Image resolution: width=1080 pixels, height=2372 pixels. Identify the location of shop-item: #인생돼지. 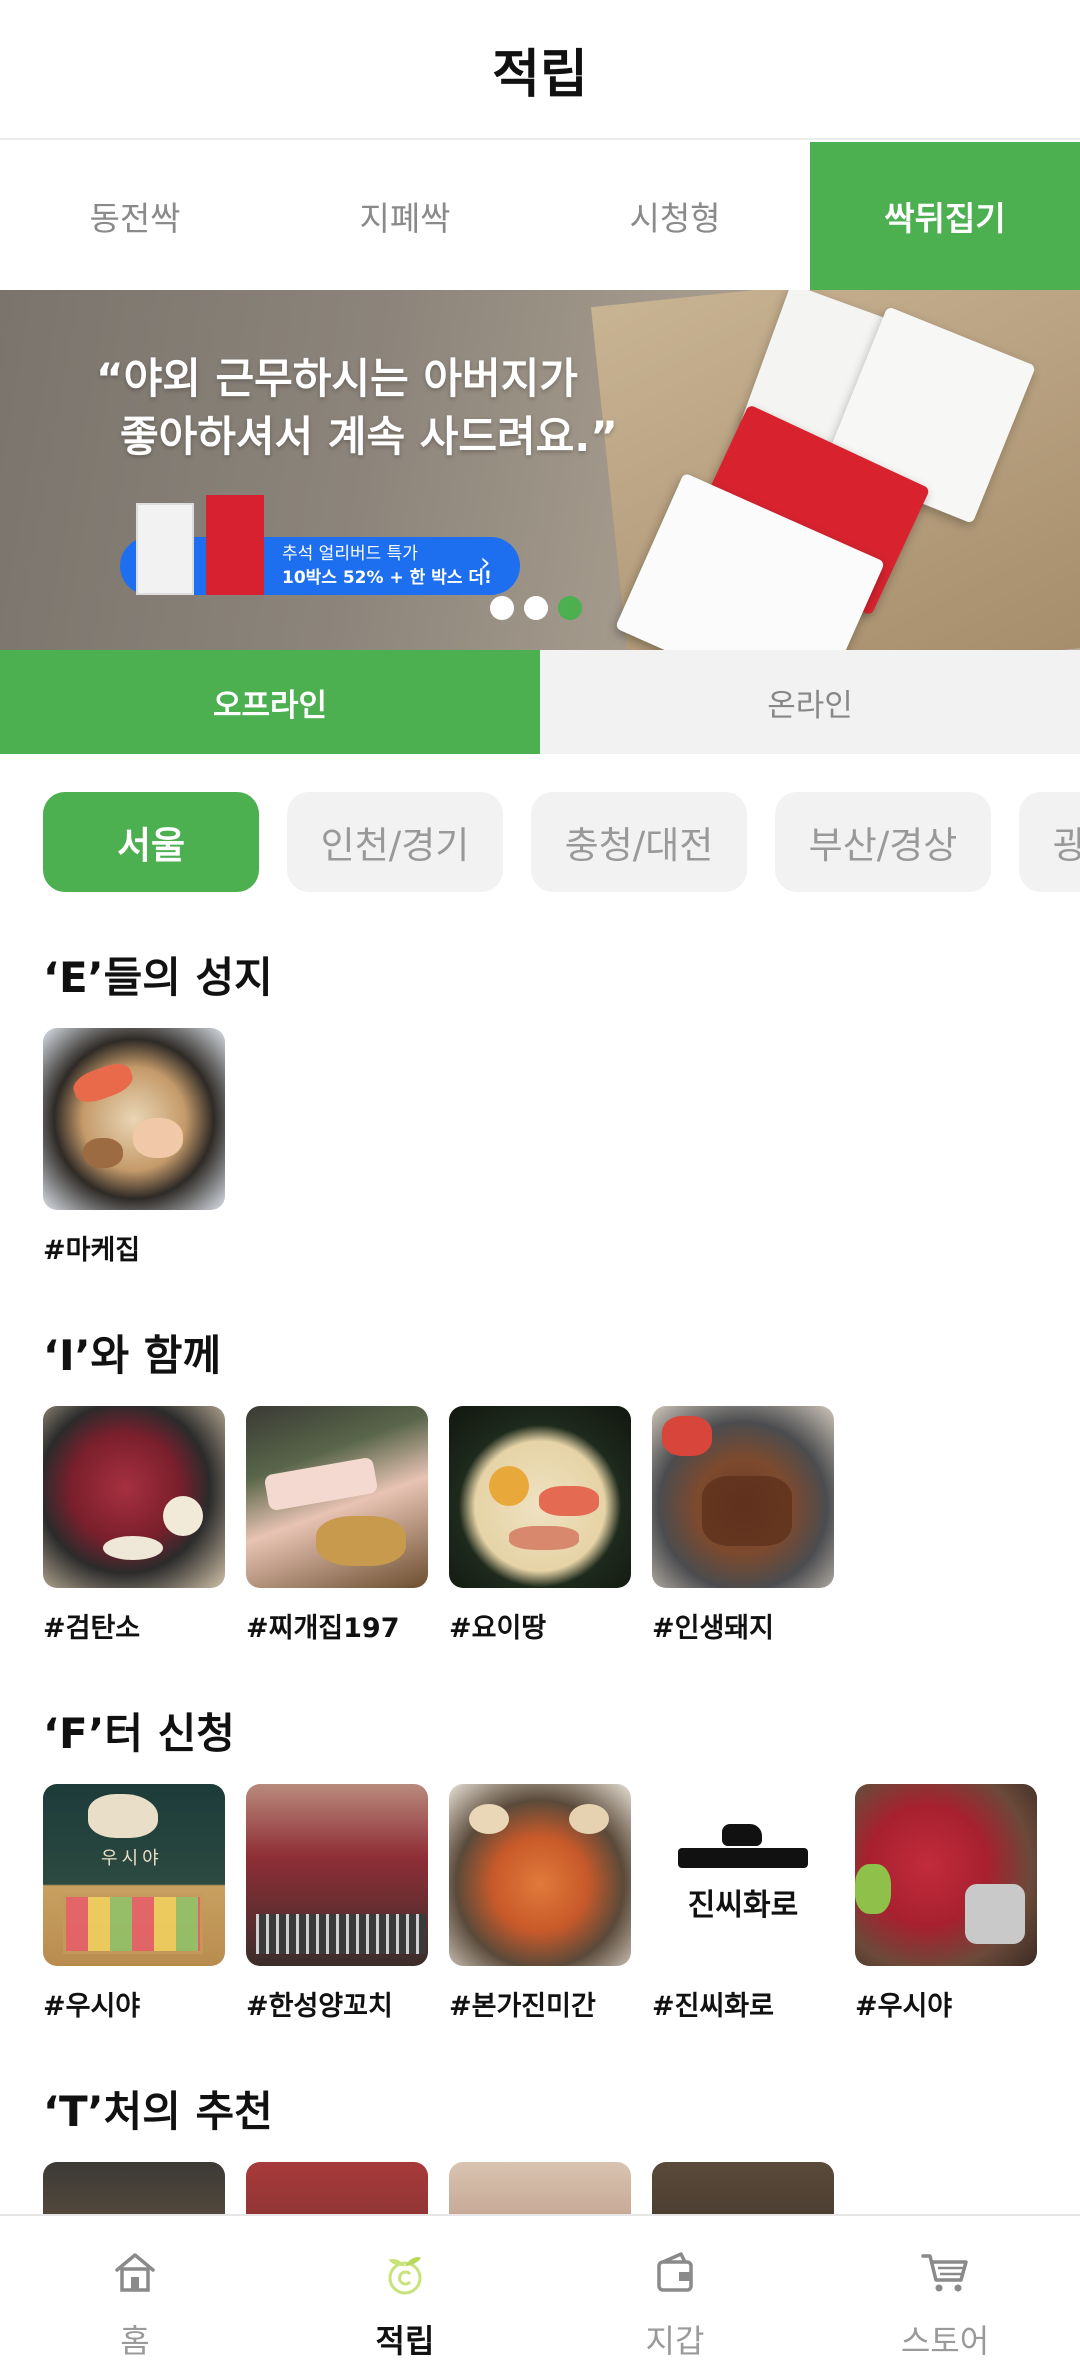
(743, 1525).